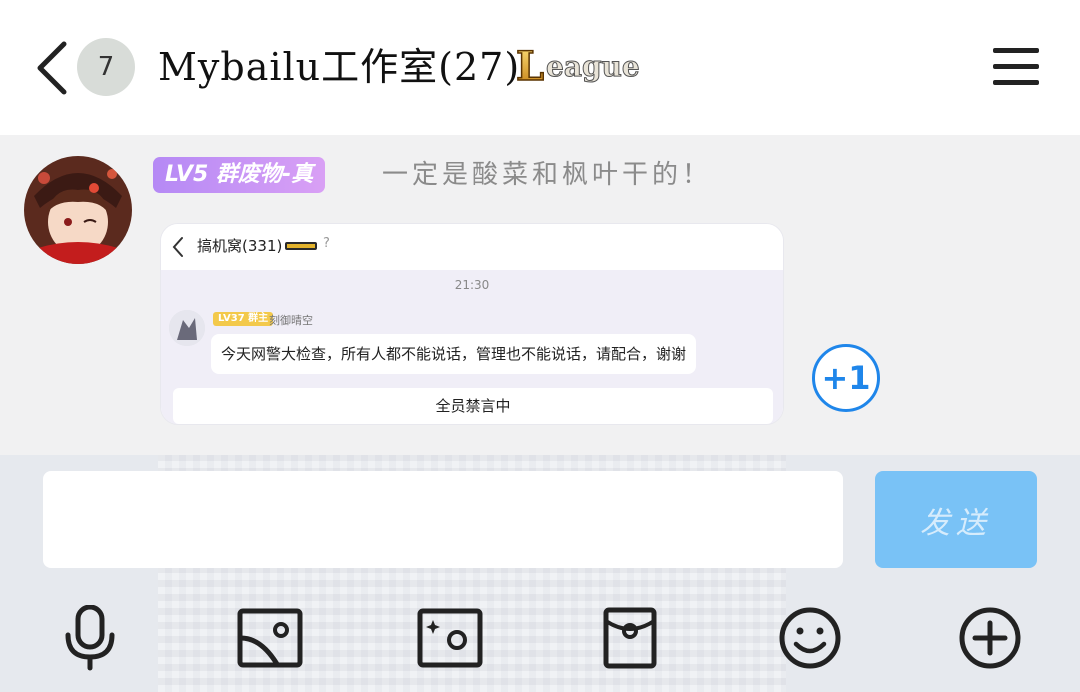  Describe the element at coordinates (956, 519) in the screenshot. I see `send-button: 发送` at that location.